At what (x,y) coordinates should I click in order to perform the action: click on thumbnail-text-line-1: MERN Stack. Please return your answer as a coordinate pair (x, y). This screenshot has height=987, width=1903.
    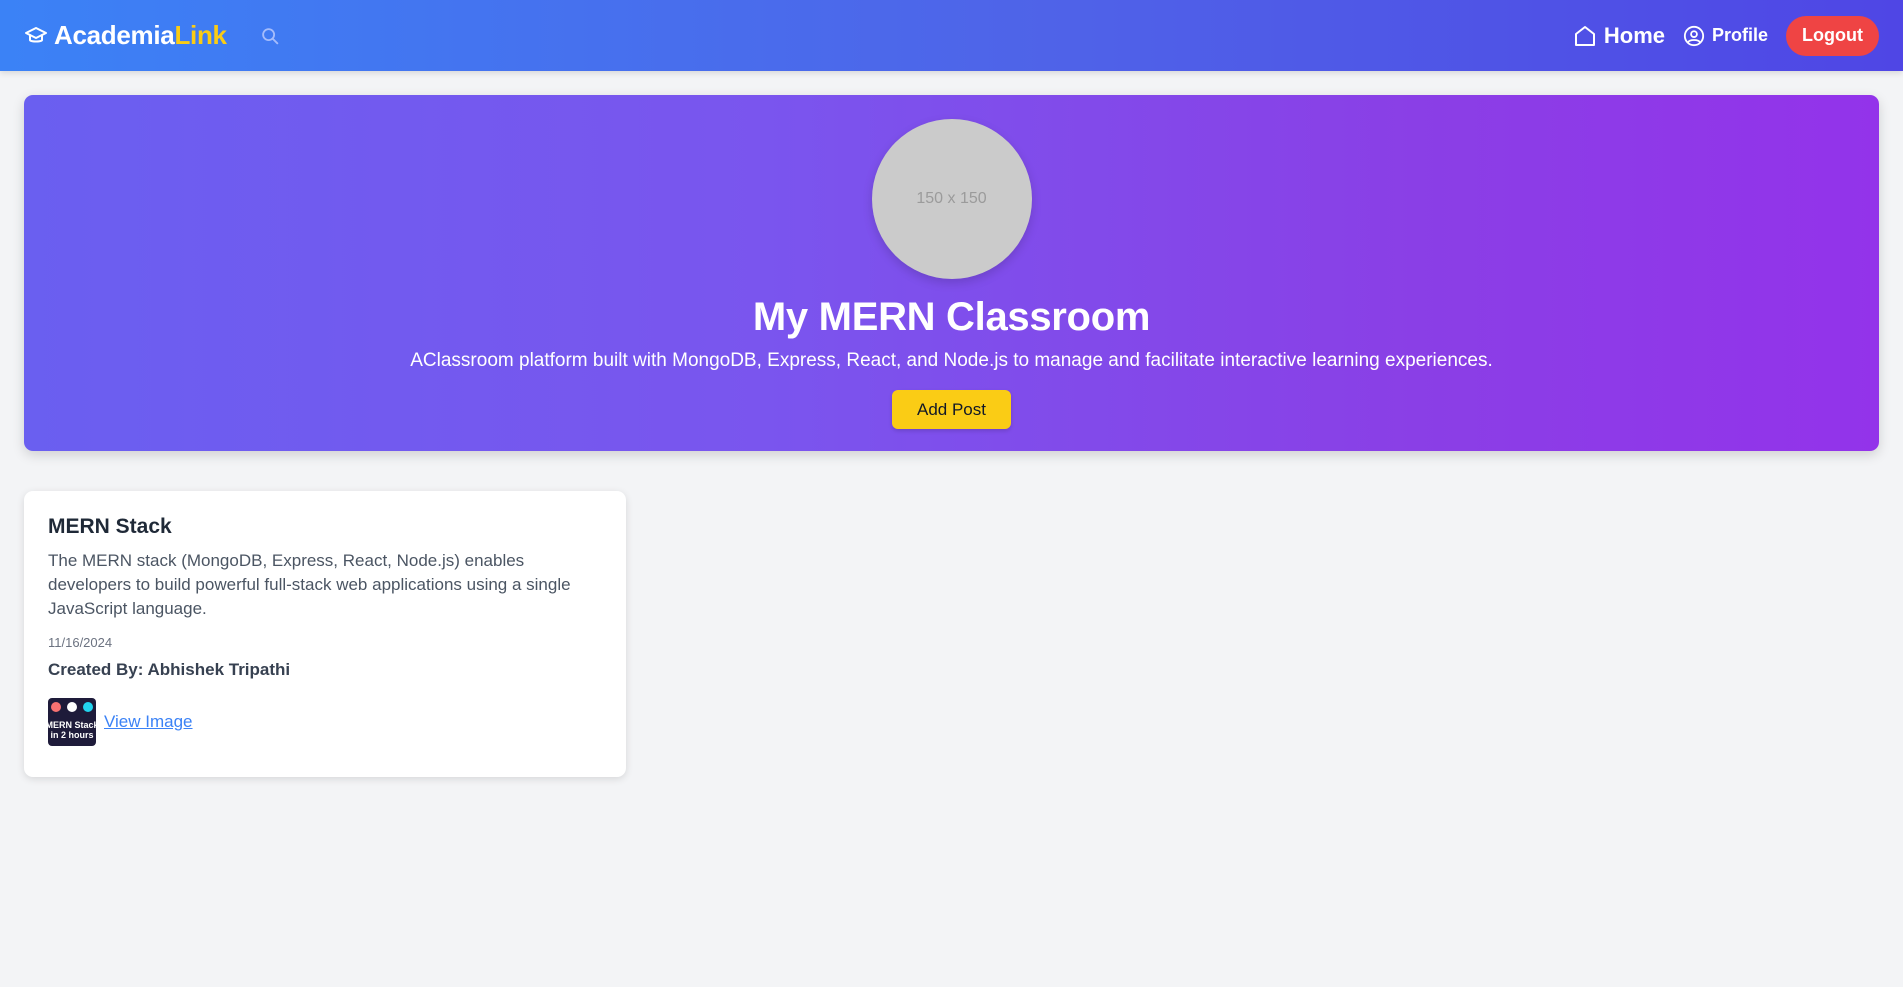
    Looking at the image, I should click on (72, 725).